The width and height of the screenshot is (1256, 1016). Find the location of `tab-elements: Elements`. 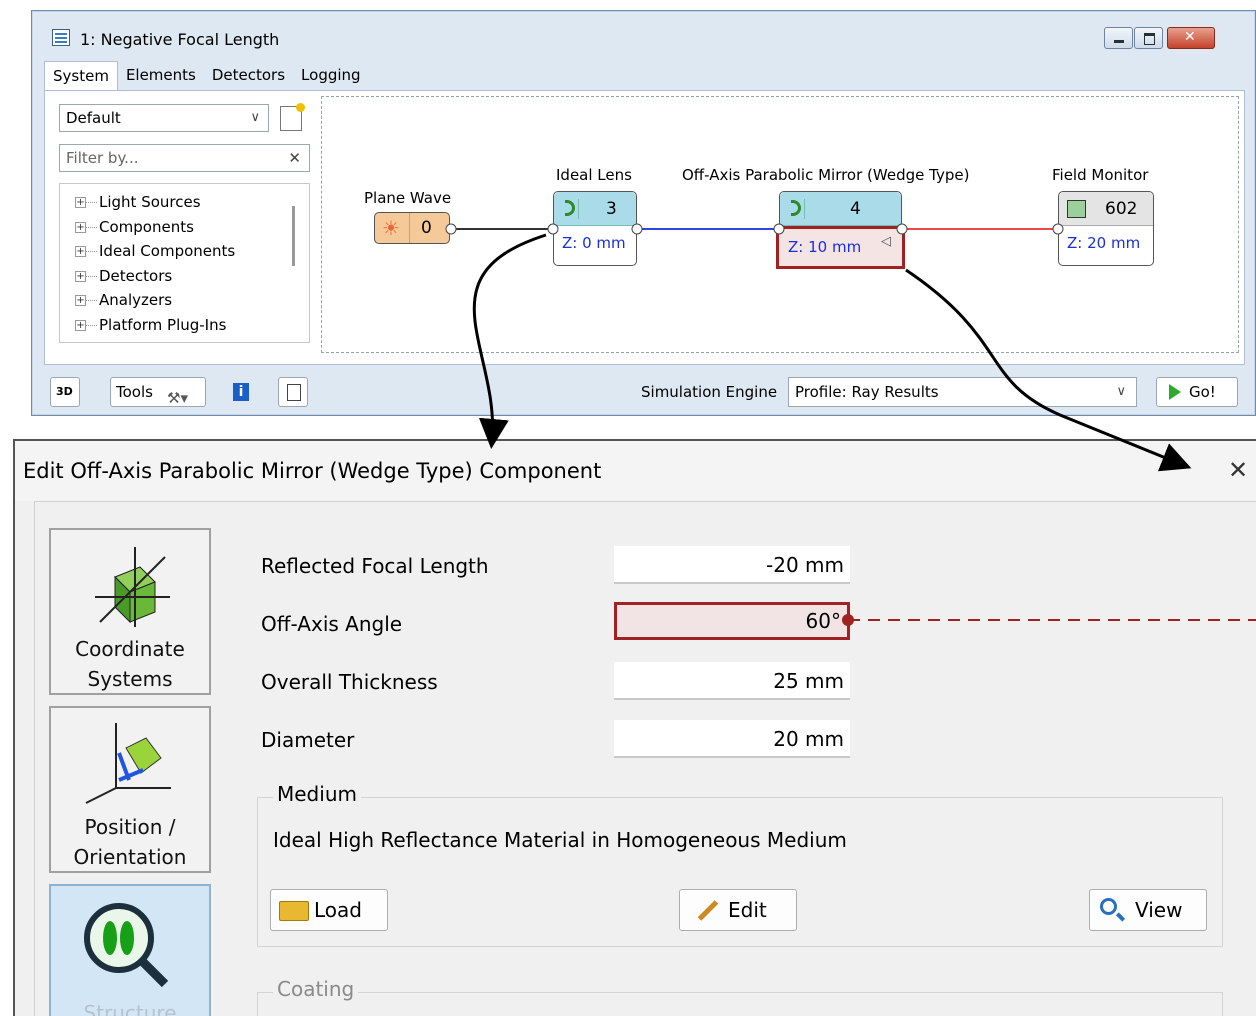

tab-elements: Elements is located at coordinates (161, 75).